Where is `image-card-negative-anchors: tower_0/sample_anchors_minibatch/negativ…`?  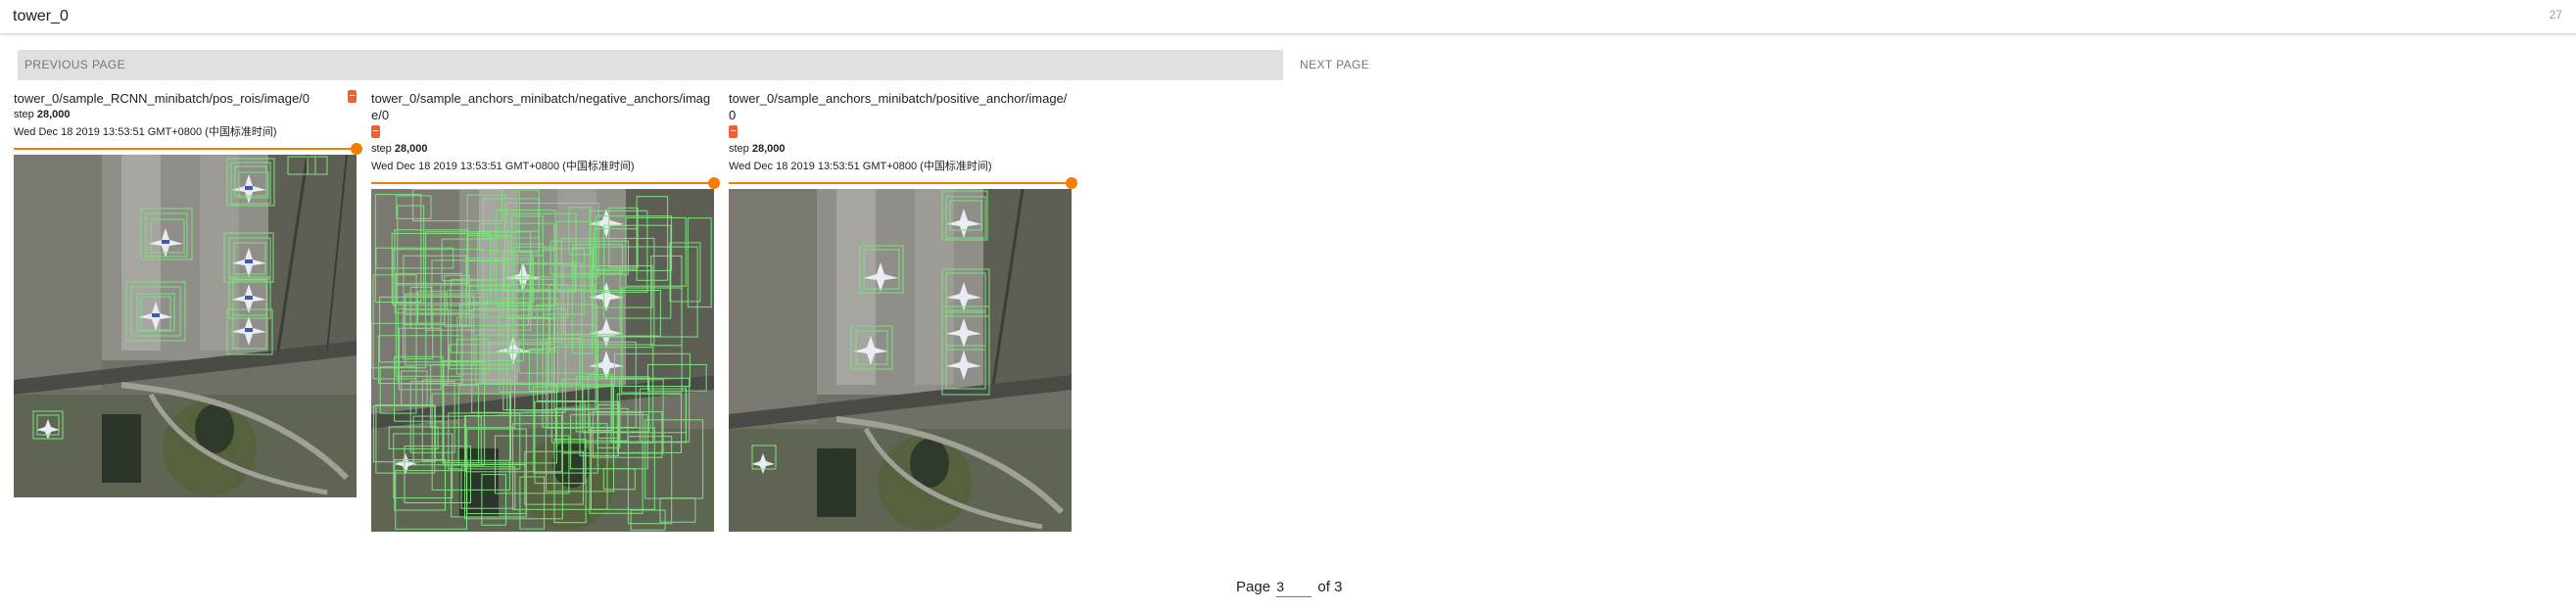 image-card-negative-anchors: tower_0/sample_anchors_minibatch/negativ… is located at coordinates (545, 311).